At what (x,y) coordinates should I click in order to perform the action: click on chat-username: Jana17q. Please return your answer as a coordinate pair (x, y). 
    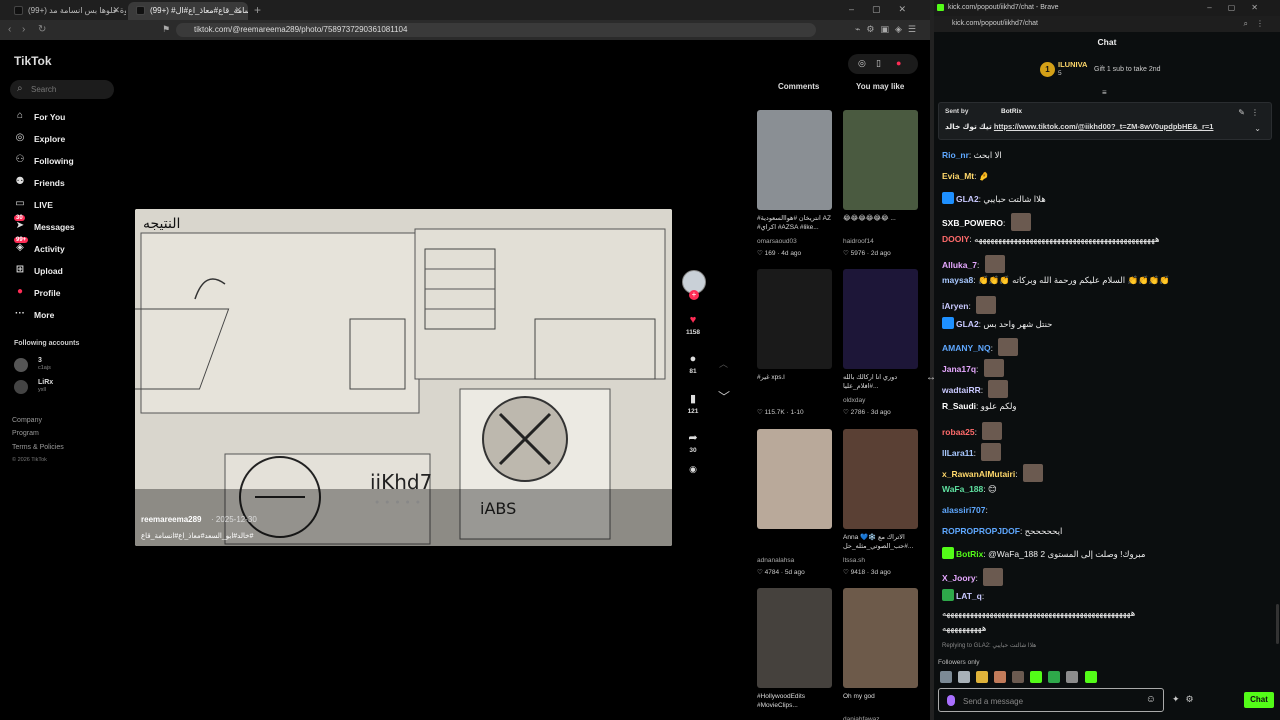
    Looking at the image, I should click on (959, 369).